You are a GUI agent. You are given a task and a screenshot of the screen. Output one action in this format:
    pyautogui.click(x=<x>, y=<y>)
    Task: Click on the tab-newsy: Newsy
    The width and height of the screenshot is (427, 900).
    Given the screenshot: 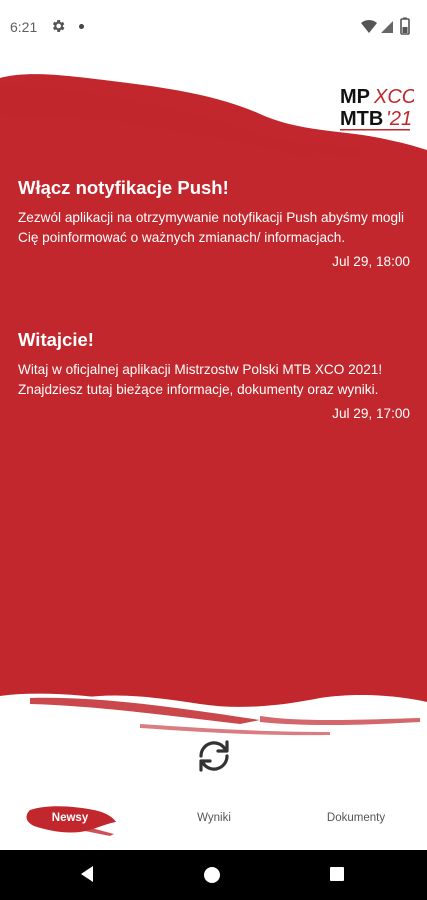 What is the action you would take?
    pyautogui.click(x=70, y=818)
    